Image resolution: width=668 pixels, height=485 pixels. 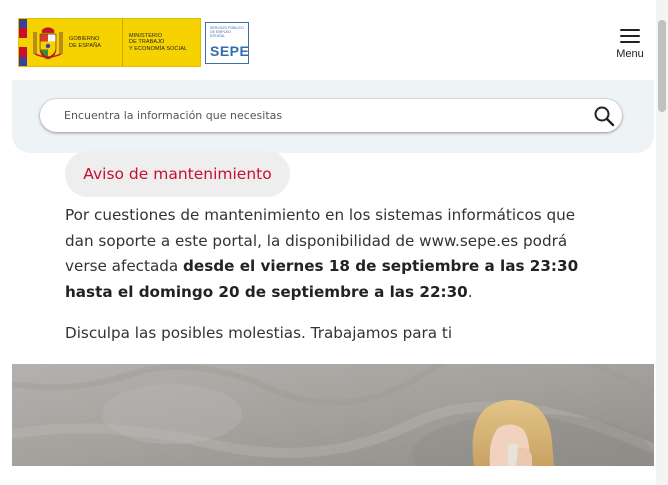 I want to click on search-box, so click(x=331, y=115).